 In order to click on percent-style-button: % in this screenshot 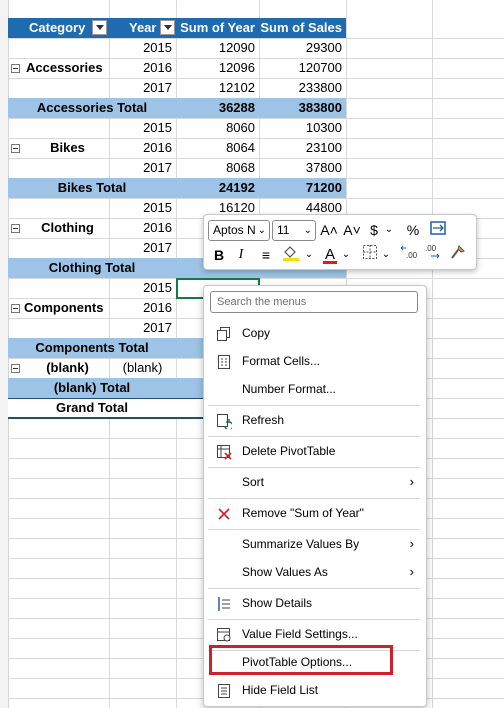, I will do `click(413, 230)`.